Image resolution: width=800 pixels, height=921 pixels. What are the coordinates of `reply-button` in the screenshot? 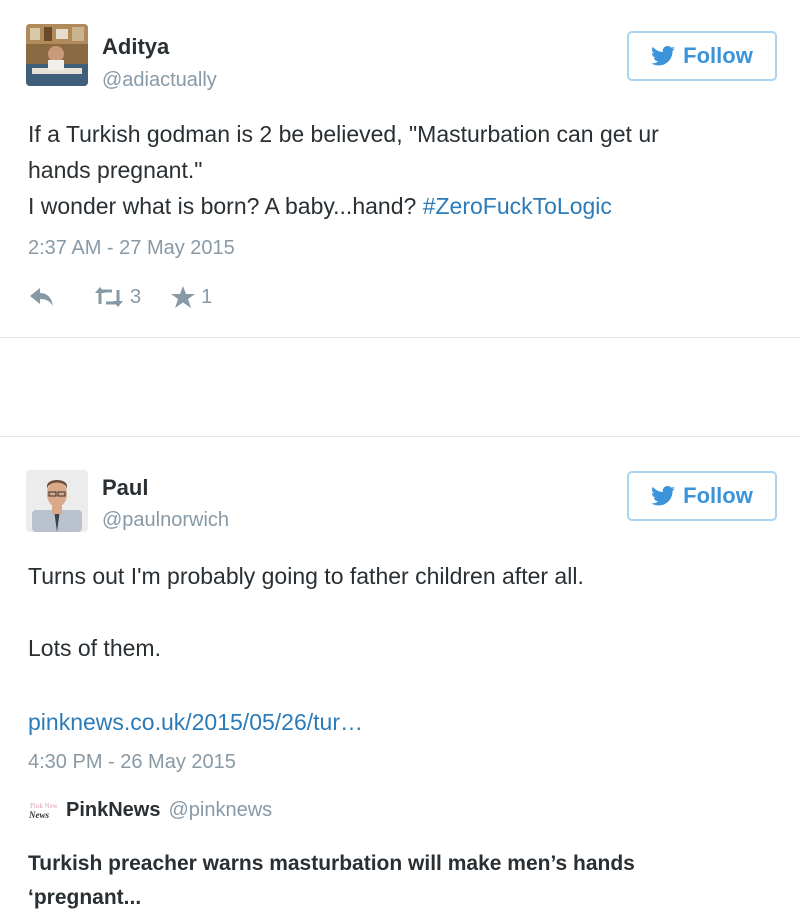 It's located at (42, 297).